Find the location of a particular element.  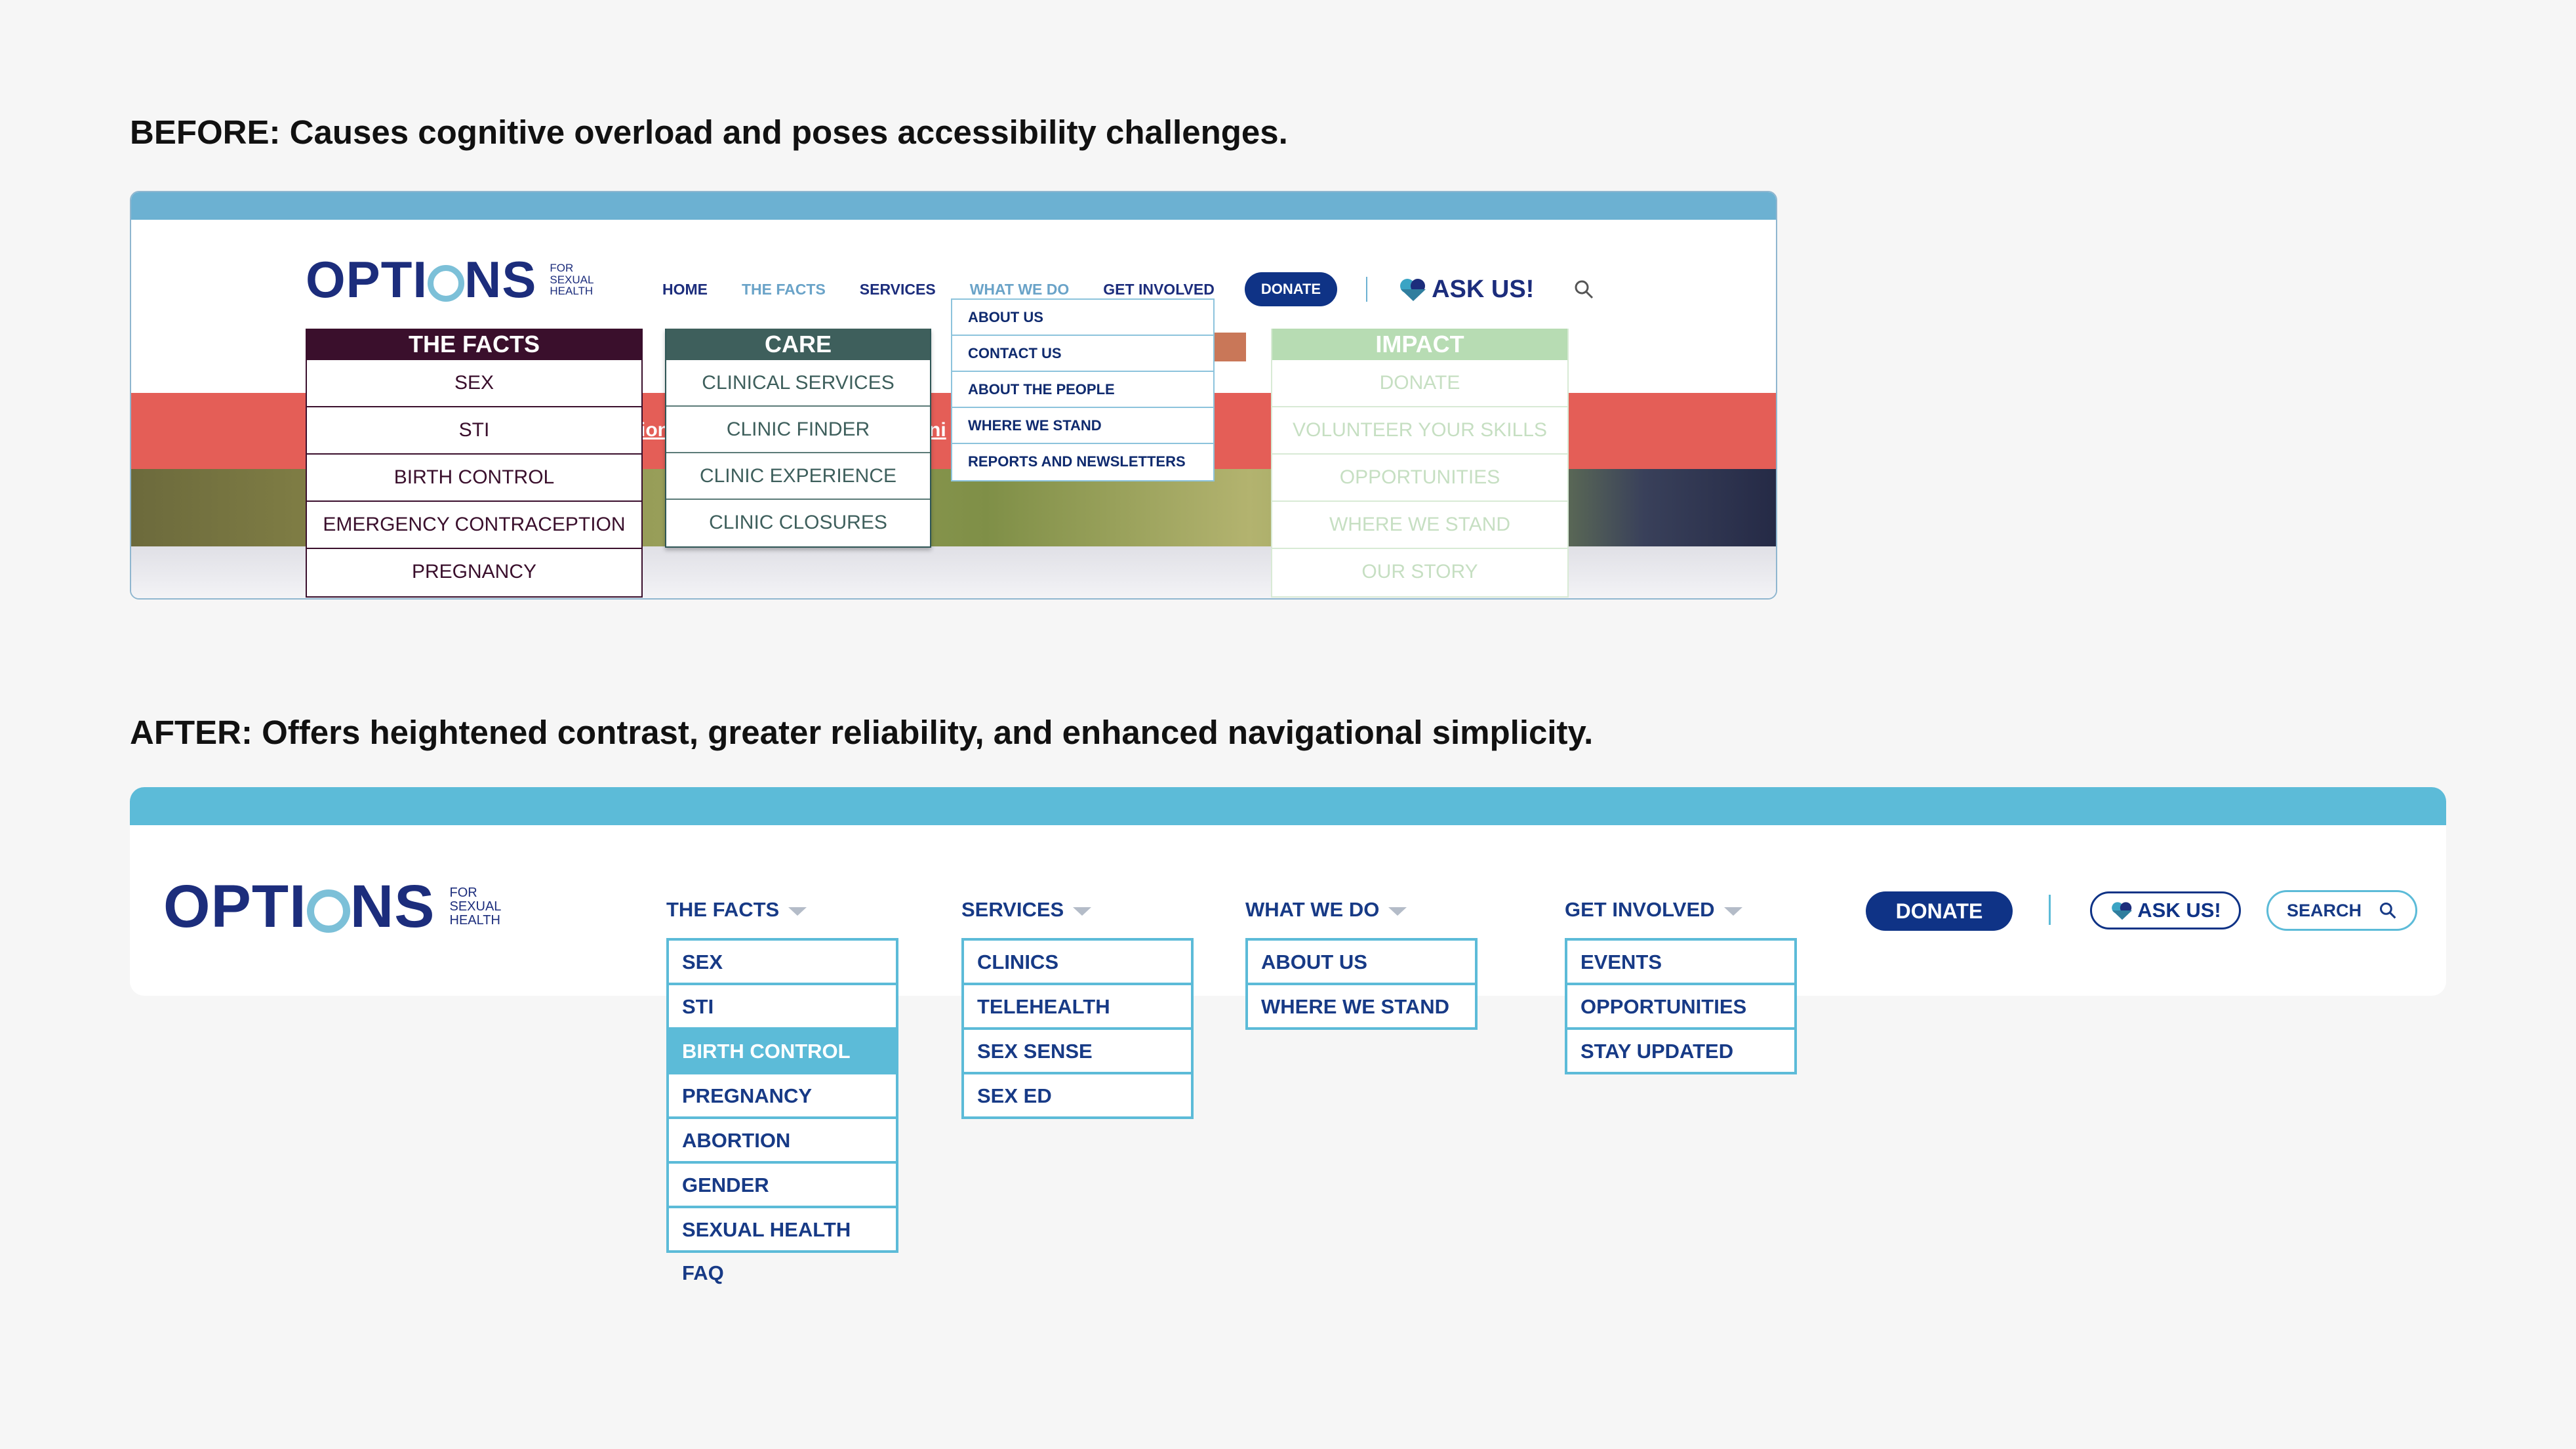

menu-item-active: BIRTH CONTROL is located at coordinates (782, 1052).